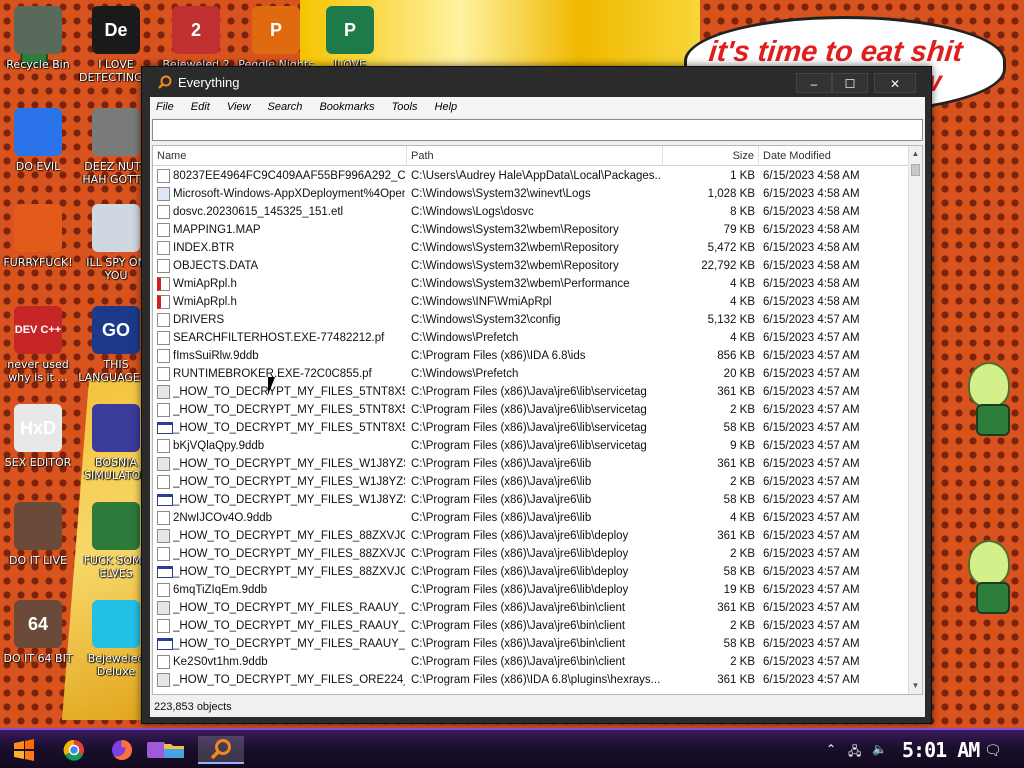 The width and height of the screenshot is (1024, 768). I want to click on desktop-icon-4: P ILOVE, so click(350, 38).